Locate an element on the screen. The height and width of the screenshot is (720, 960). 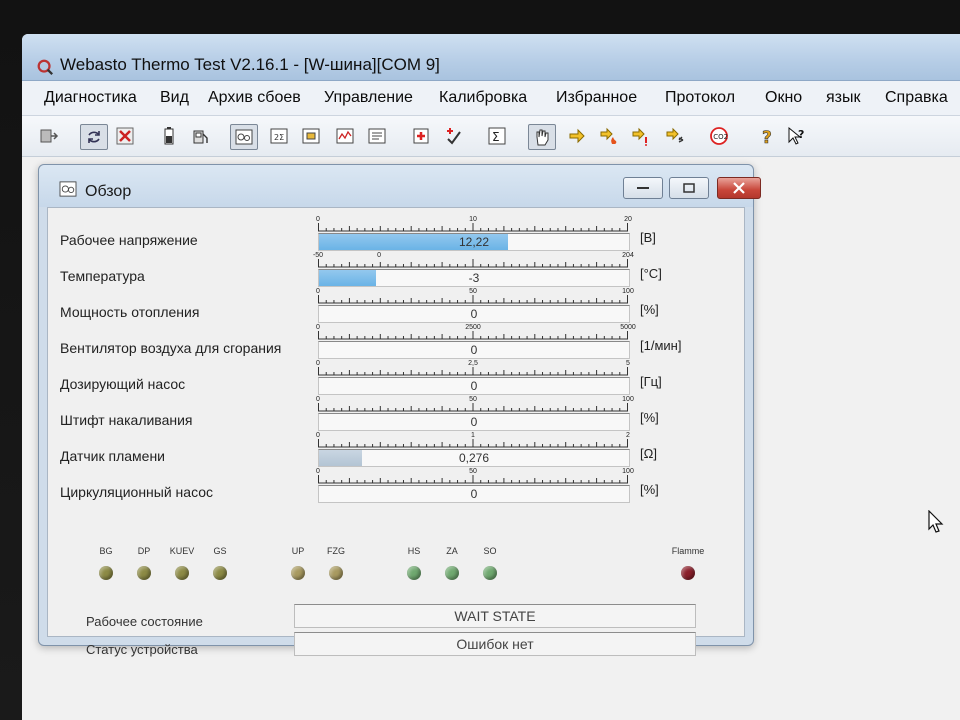
gauge-unit-combustion-fan: [1/мин] is located at coordinates (661, 345).